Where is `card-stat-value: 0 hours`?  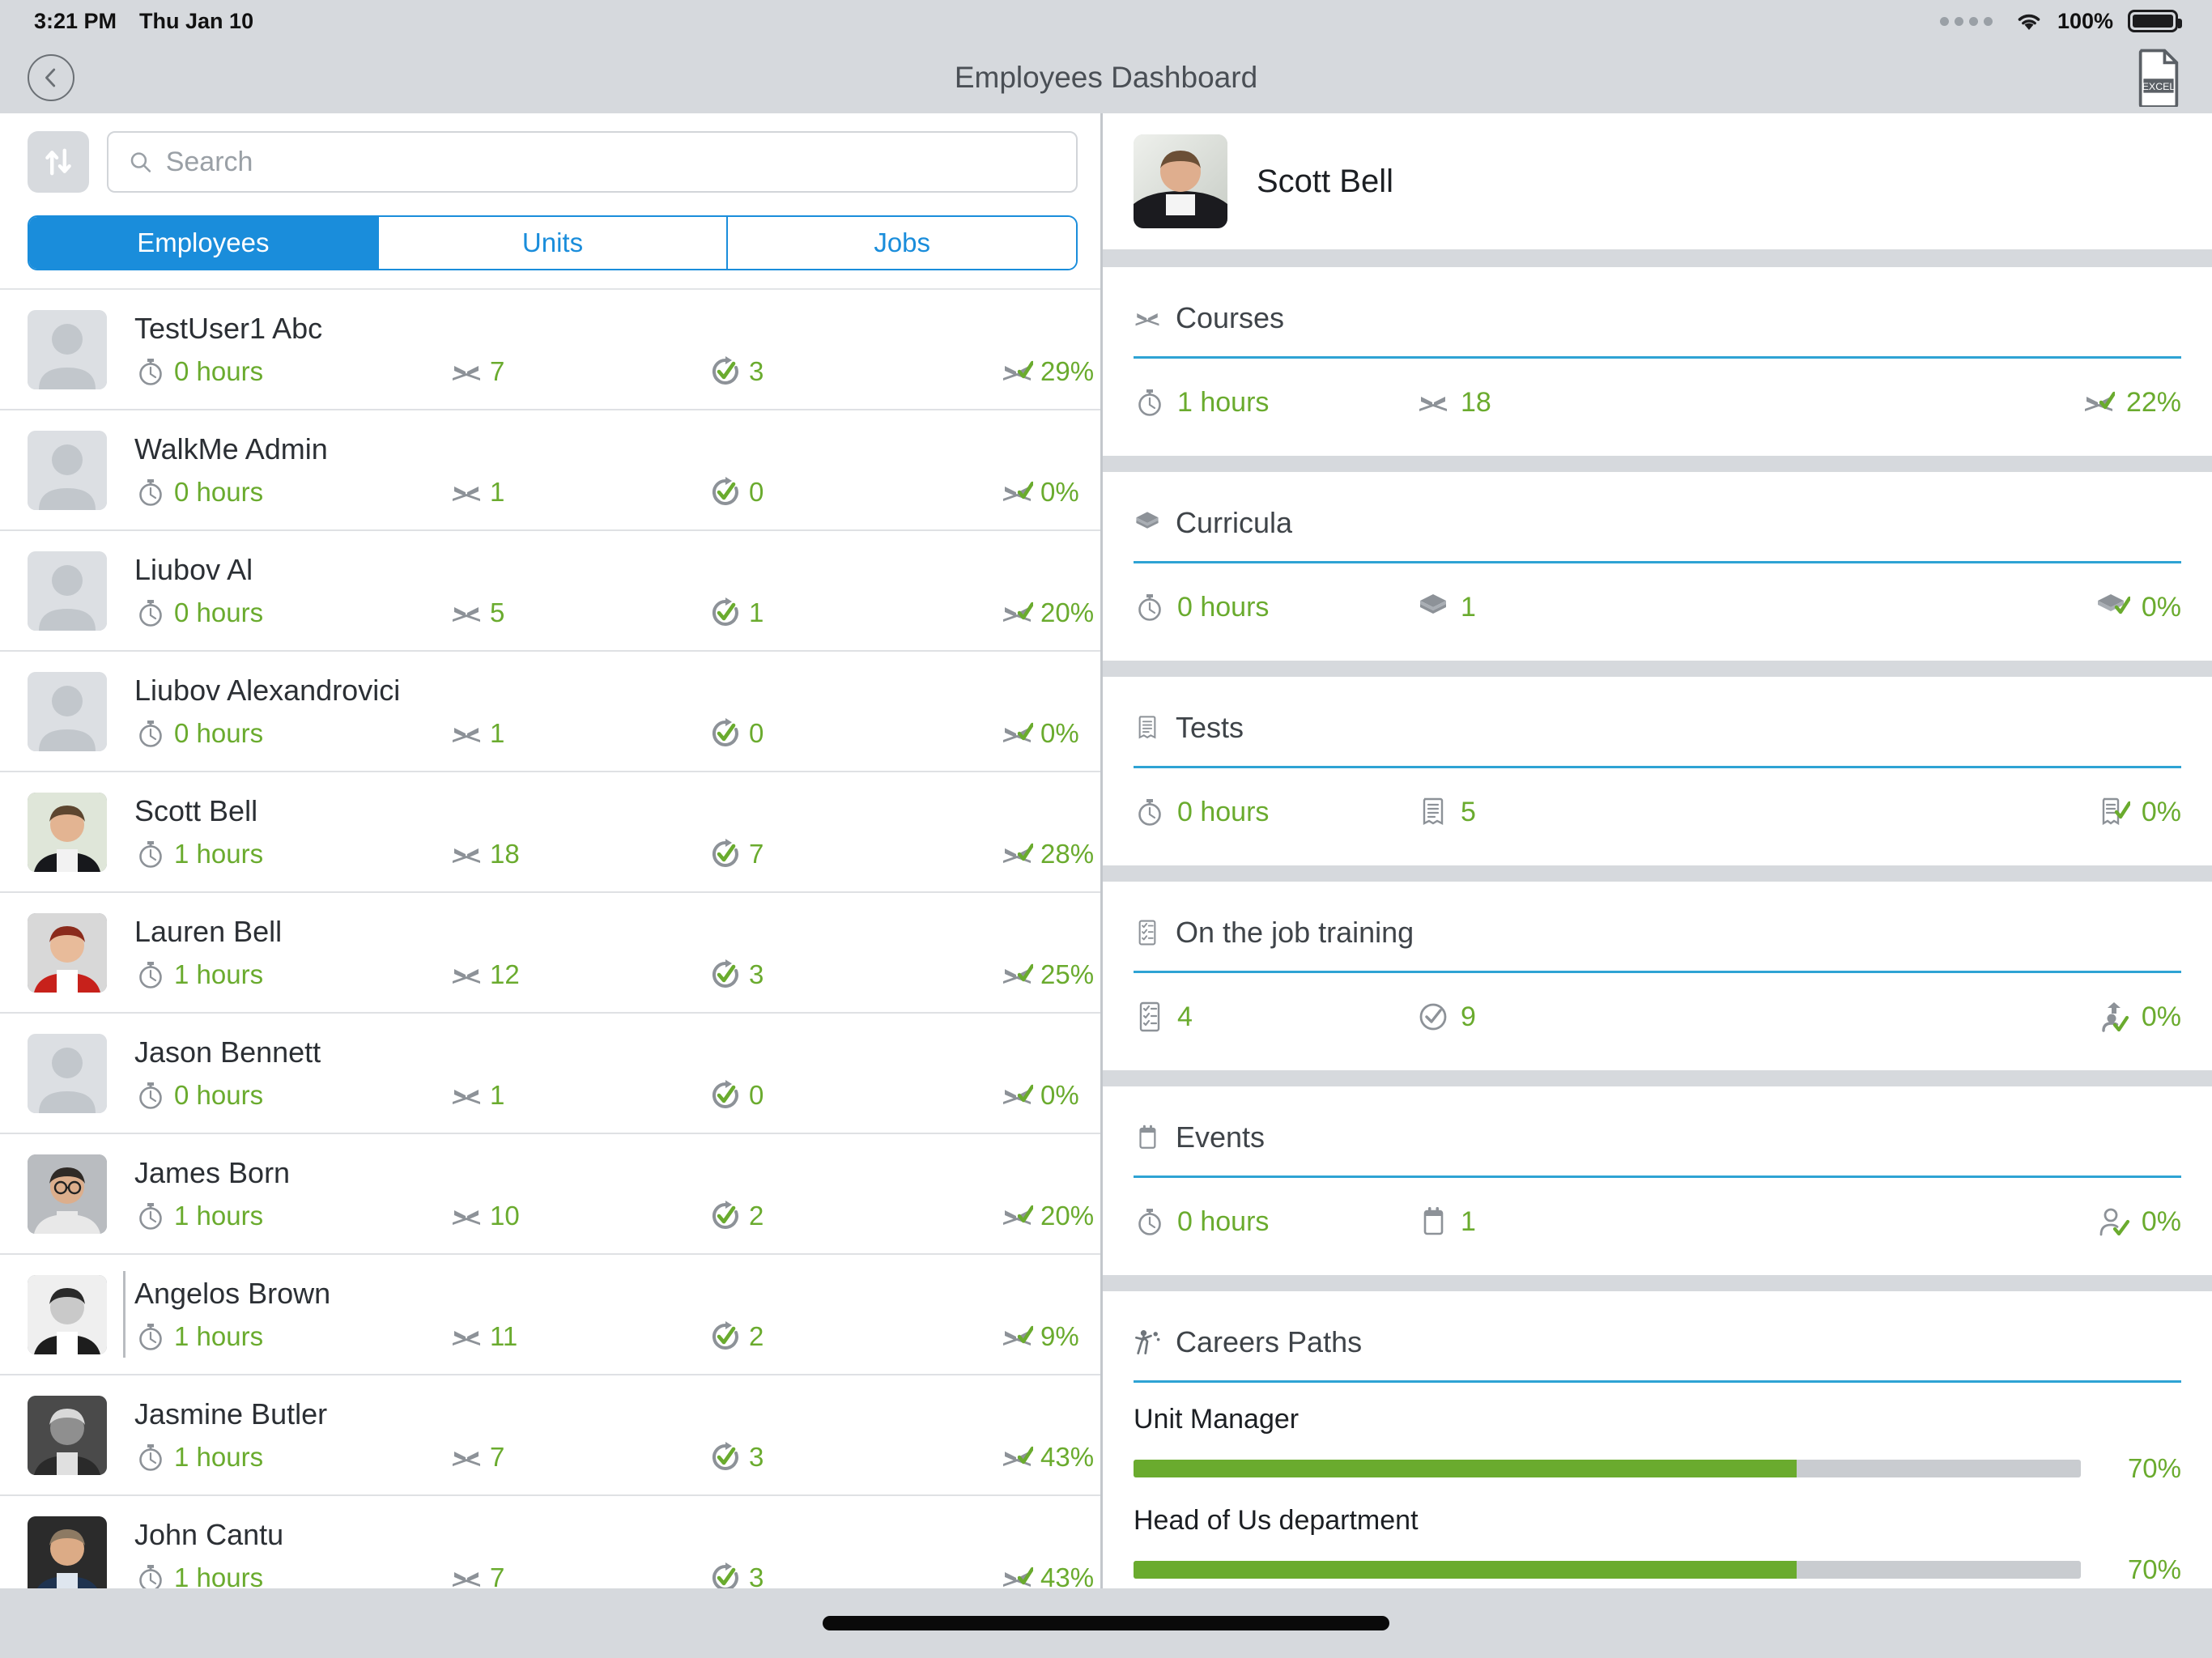 card-stat-value: 0 hours is located at coordinates (1223, 607).